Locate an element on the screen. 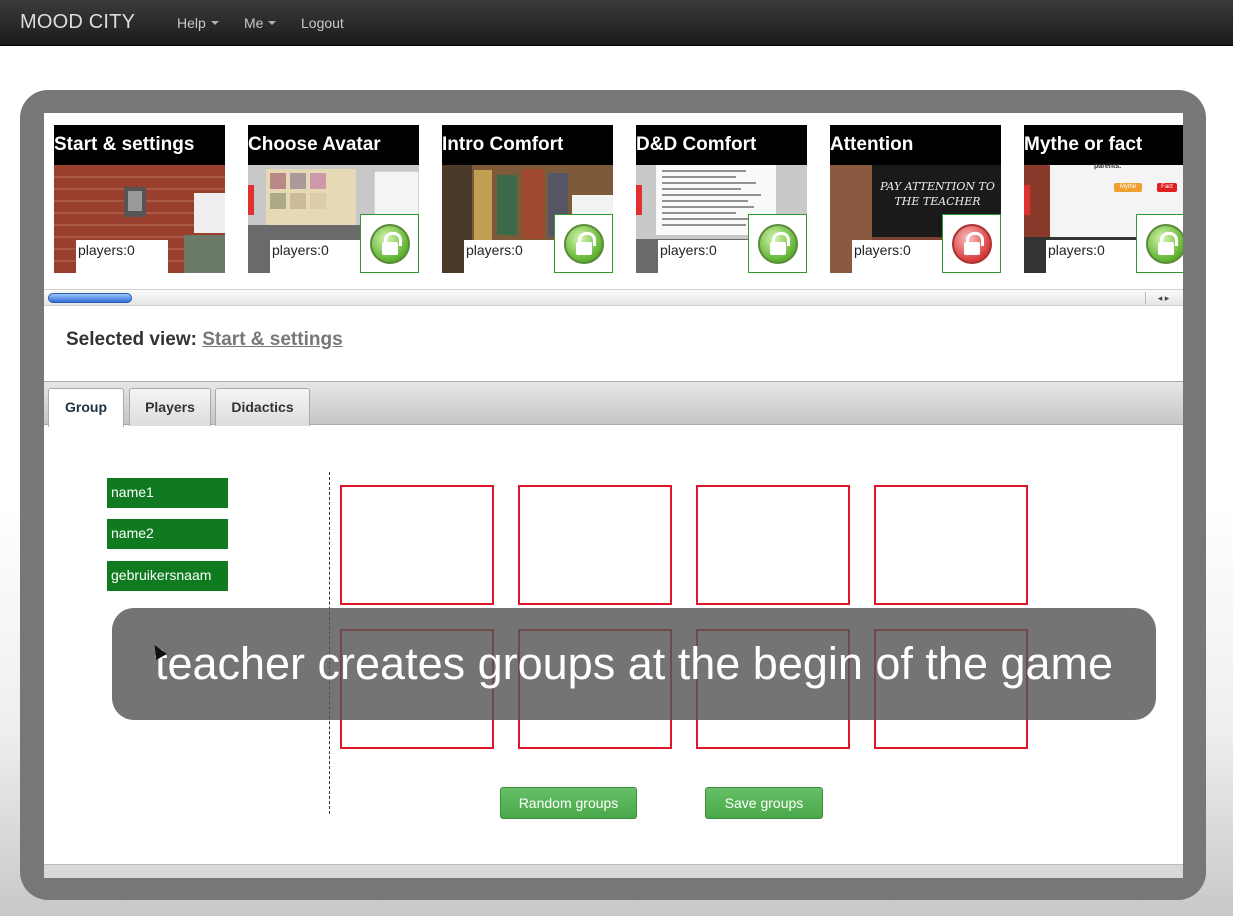 This screenshot has width=1233, height=916. top-navbar: MOOD CITY Help Me Logout is located at coordinates (616, 23).